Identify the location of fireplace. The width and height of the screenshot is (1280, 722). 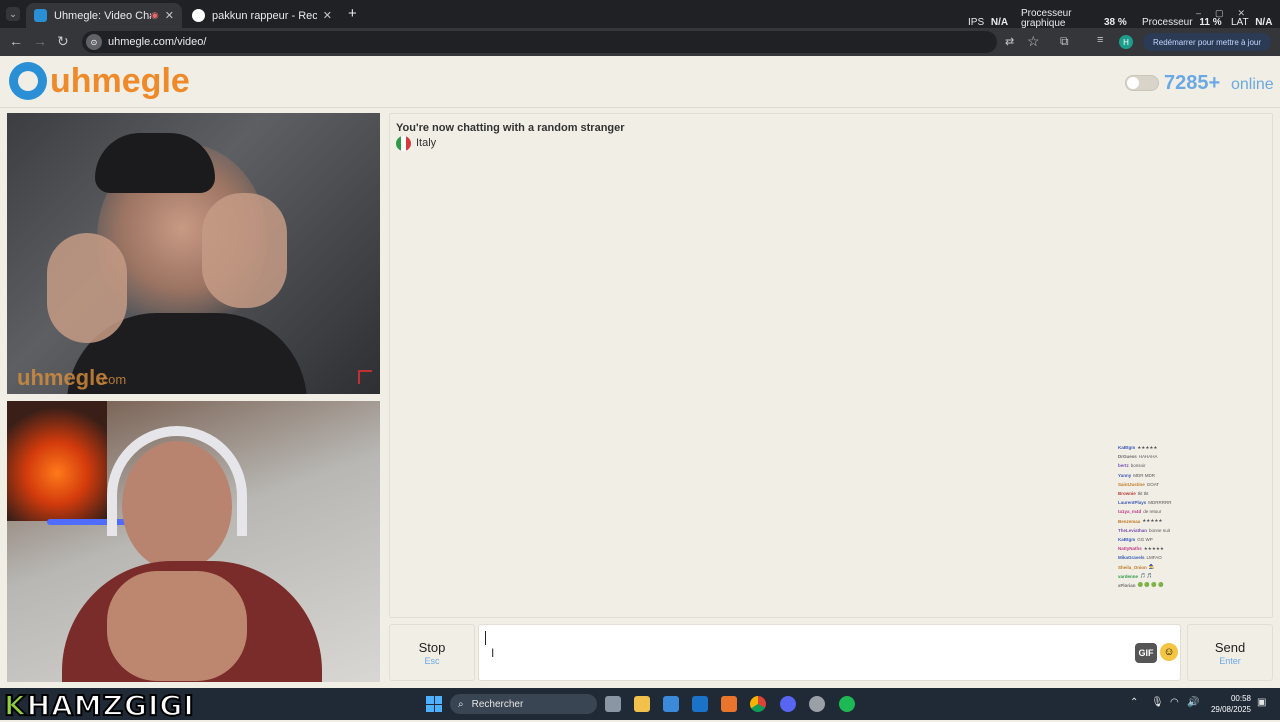
(57, 461).